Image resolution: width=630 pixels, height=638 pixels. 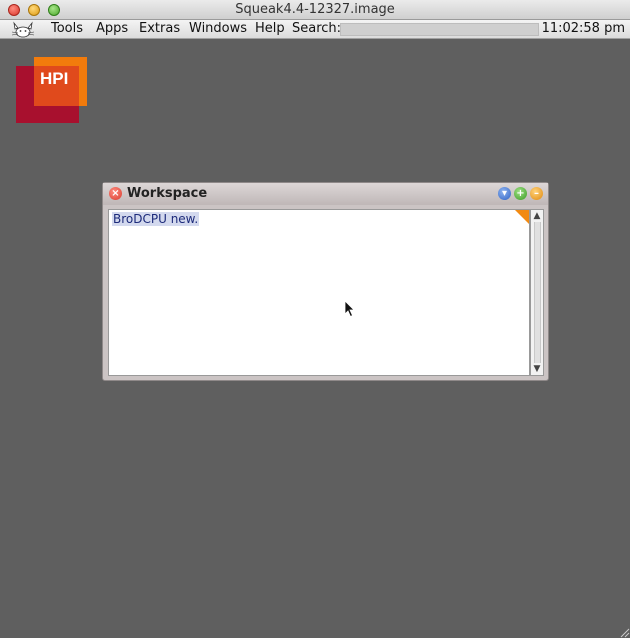 I want to click on clock: 11:02:58 pm, so click(x=583, y=28).